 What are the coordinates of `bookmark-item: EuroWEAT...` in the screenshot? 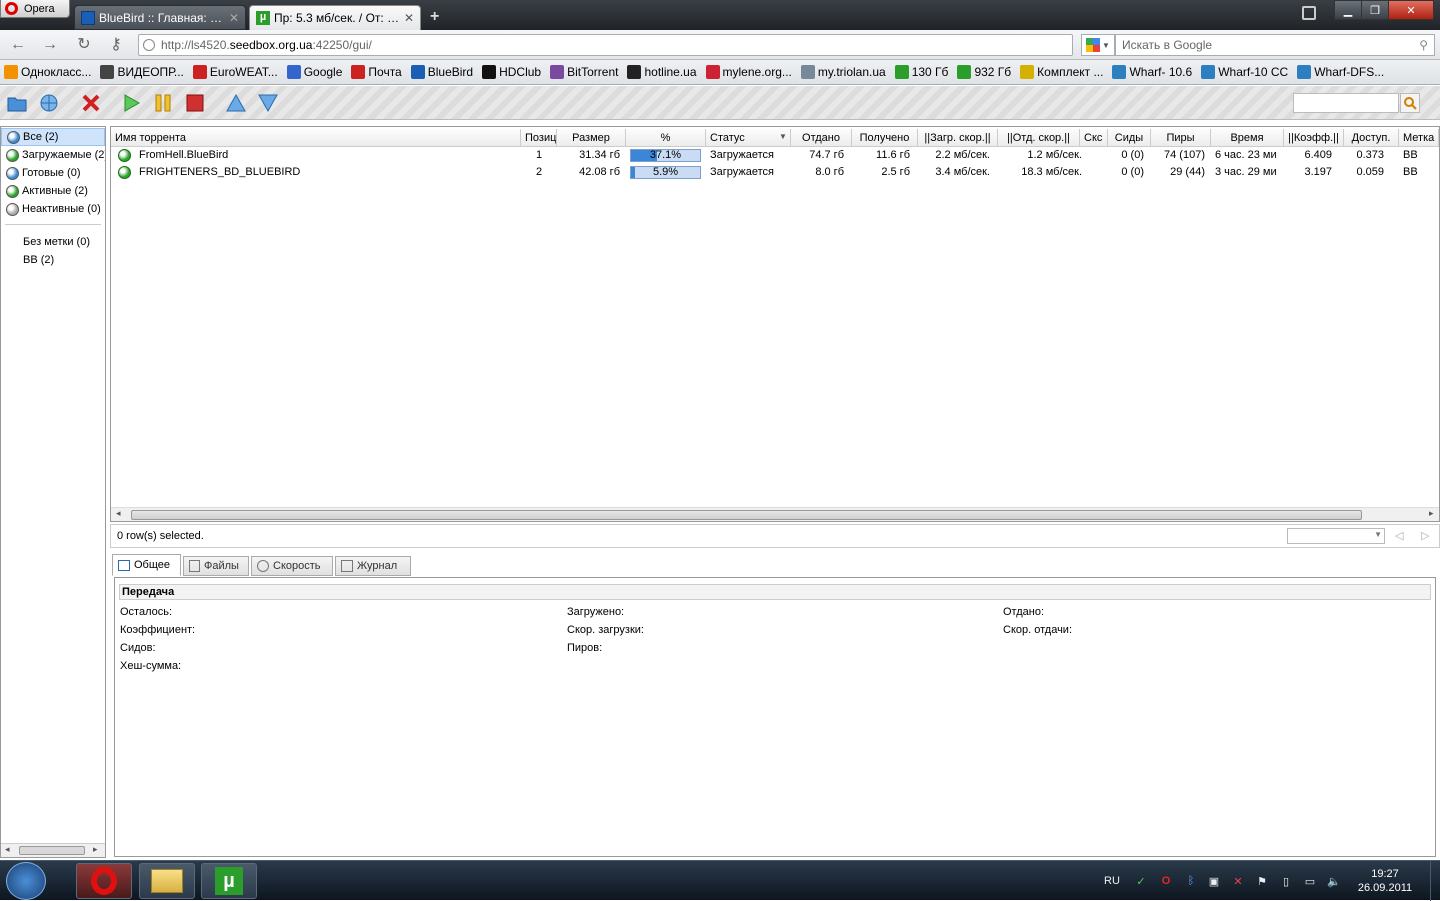 It's located at (236, 72).